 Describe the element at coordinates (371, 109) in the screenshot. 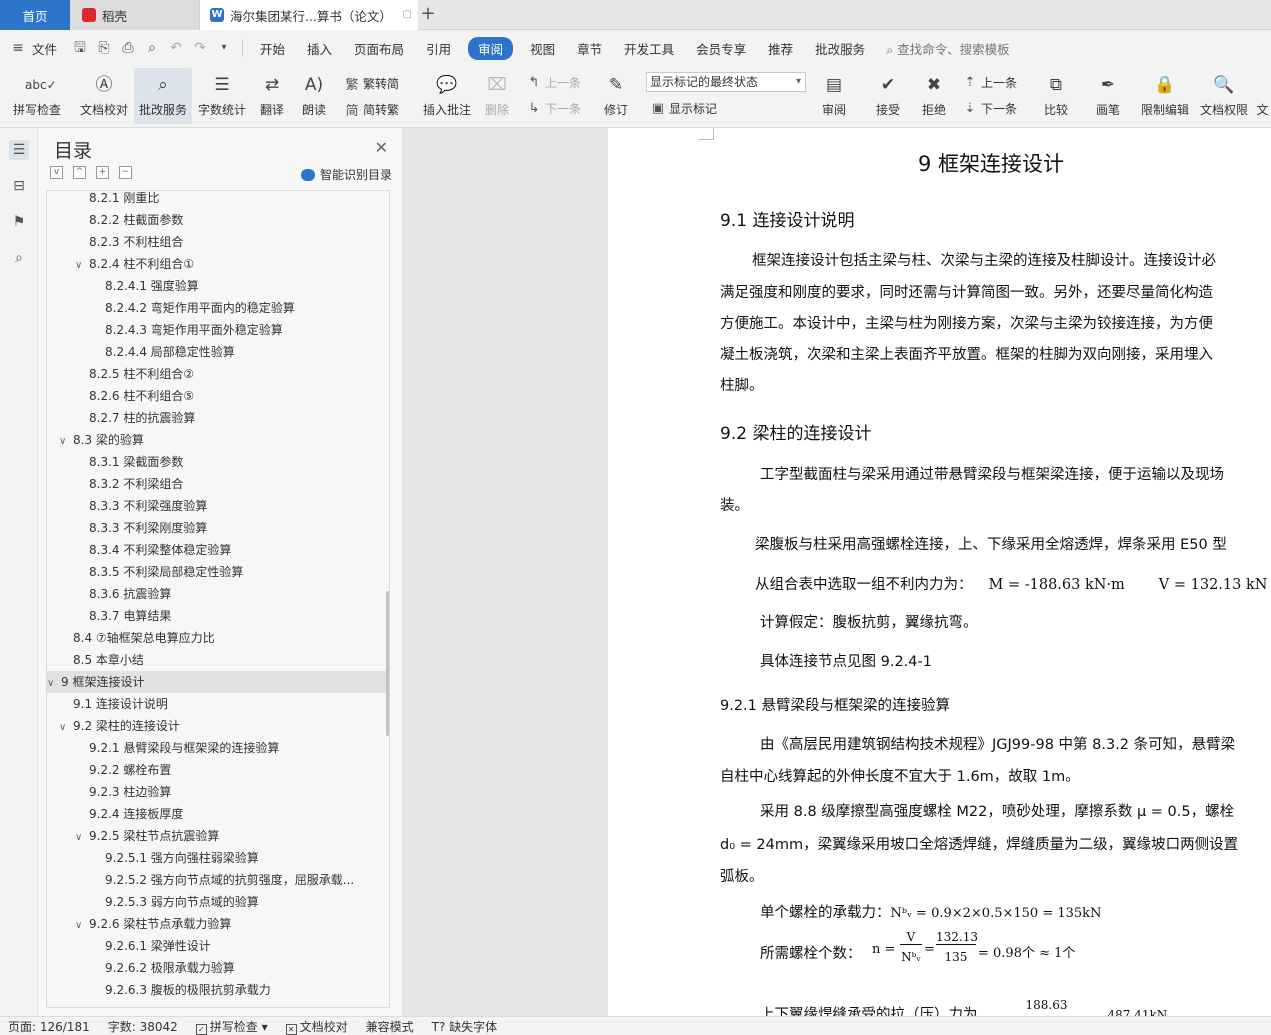

I see `simplified-to-traditional-button: 简简转繁` at that location.